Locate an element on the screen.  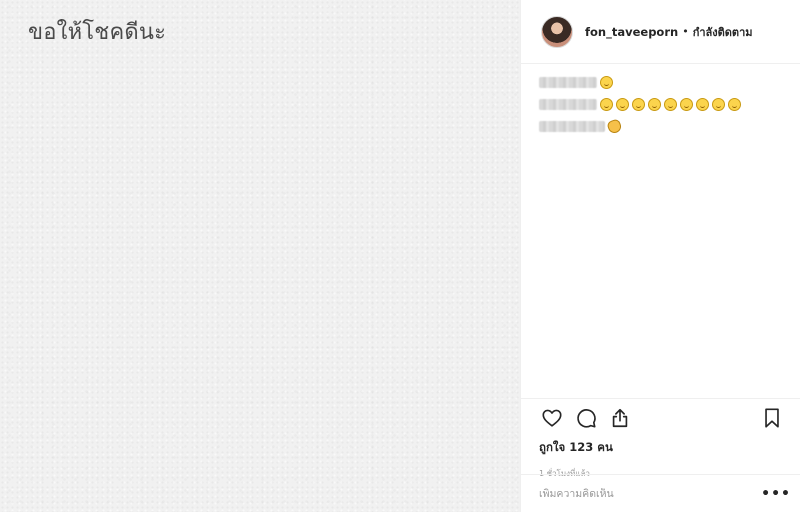
action-icons-row is located at coordinates (662, 418).